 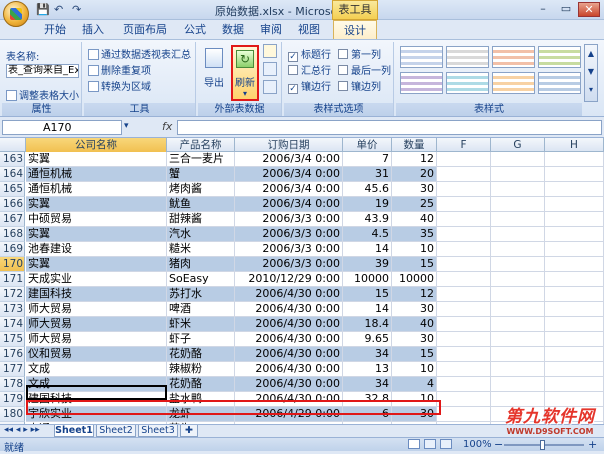 I want to click on row-header: 172, so click(x=12, y=294).